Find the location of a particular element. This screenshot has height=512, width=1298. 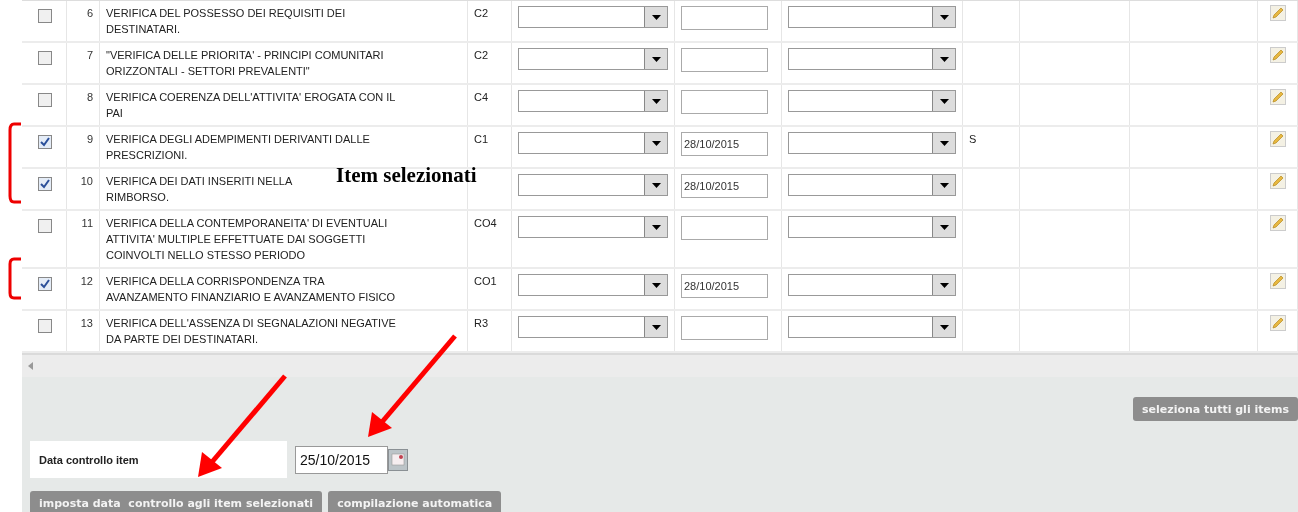

item-description: VERIFICA DEGLI ADEMPIMENTI DERIVANTI DALLE is located at coordinates (238, 139).